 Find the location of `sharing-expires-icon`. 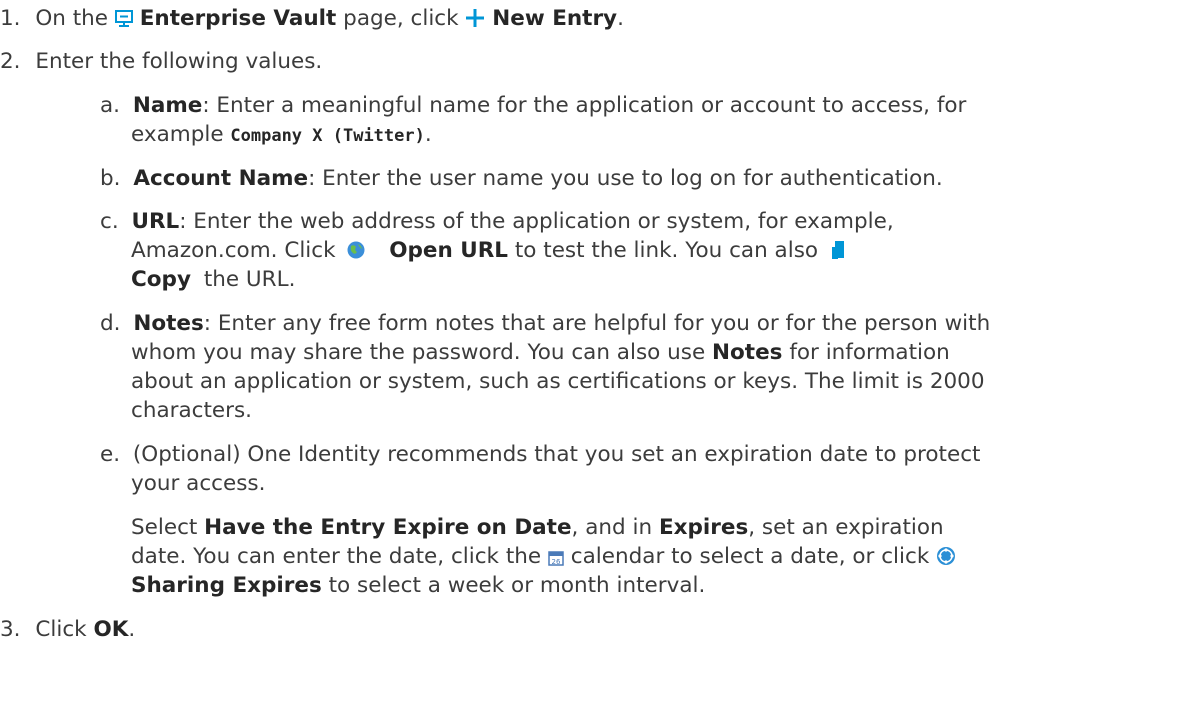

sharing-expires-icon is located at coordinates (946, 560).